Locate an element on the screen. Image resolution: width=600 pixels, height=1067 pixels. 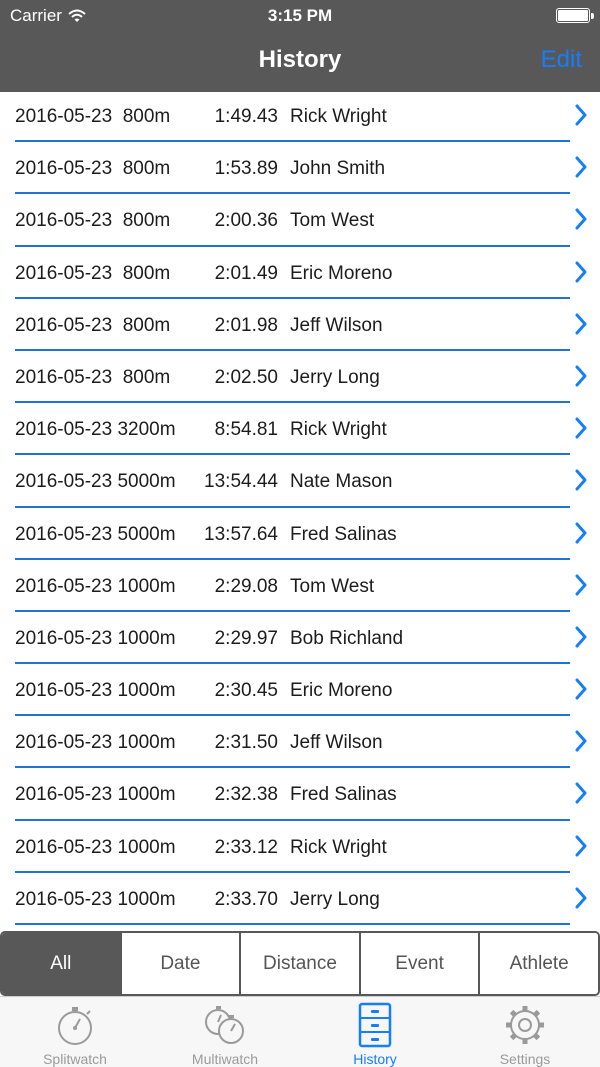
history-row: 2016-05-23 1000m 2:31.50 Jeff Wilson is located at coordinates (300, 744).